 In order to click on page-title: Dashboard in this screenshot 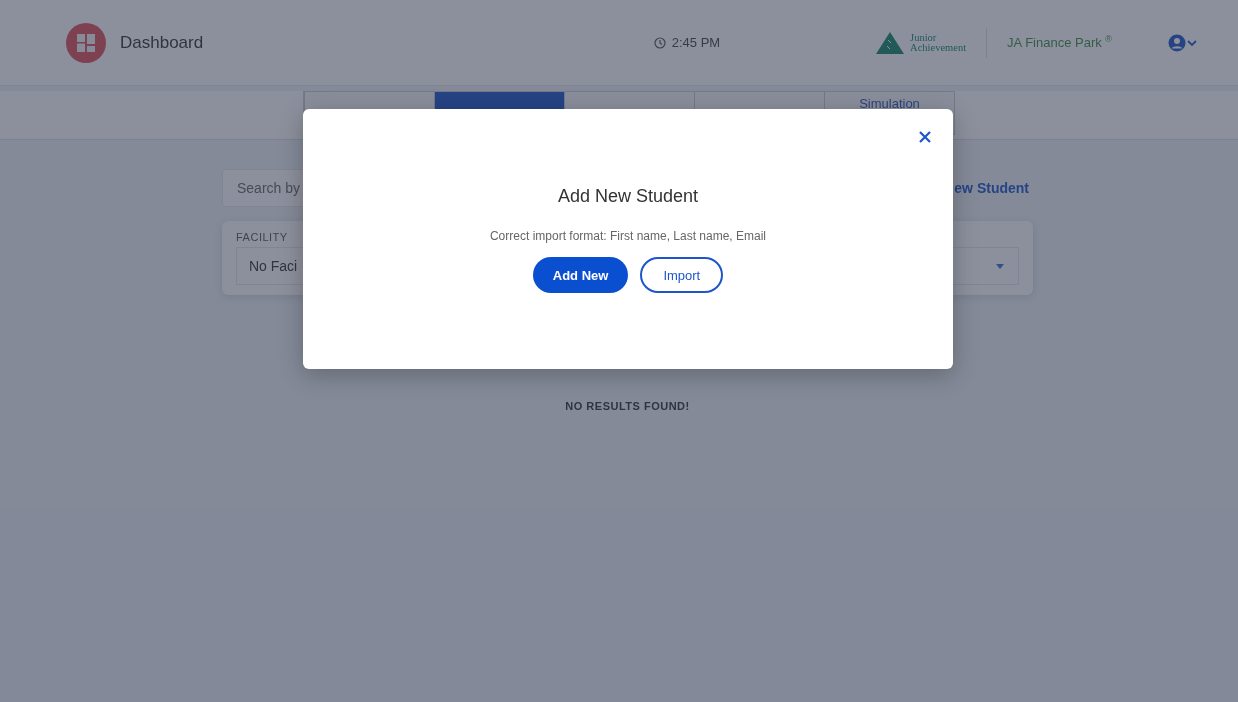, I will do `click(162, 42)`.